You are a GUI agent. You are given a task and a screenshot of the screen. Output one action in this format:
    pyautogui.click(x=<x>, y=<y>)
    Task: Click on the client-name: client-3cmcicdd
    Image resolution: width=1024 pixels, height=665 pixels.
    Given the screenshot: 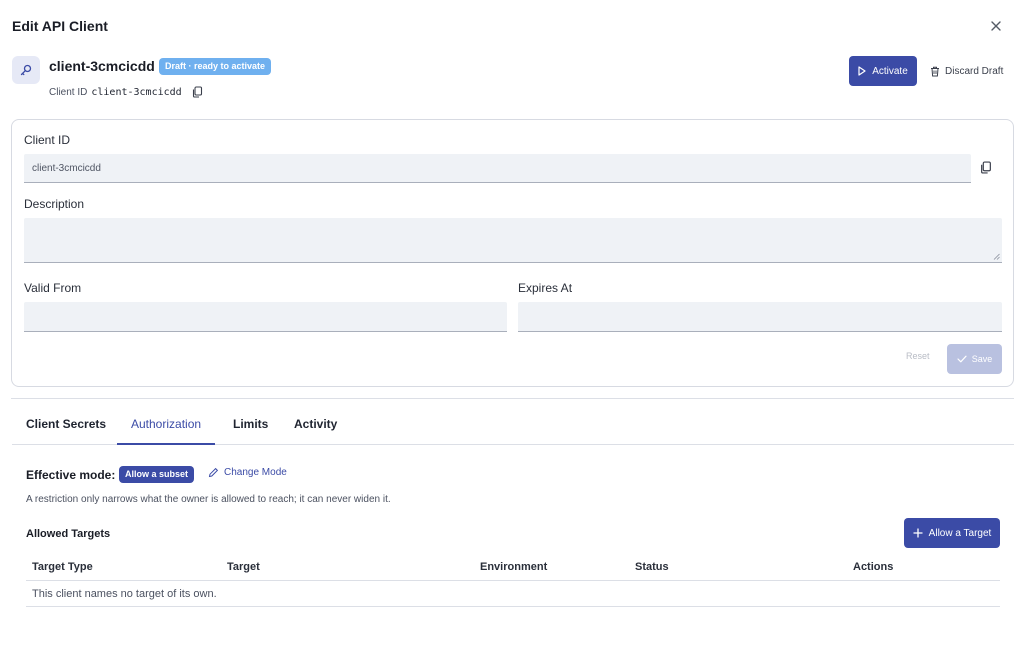 What is the action you would take?
    pyautogui.click(x=102, y=66)
    